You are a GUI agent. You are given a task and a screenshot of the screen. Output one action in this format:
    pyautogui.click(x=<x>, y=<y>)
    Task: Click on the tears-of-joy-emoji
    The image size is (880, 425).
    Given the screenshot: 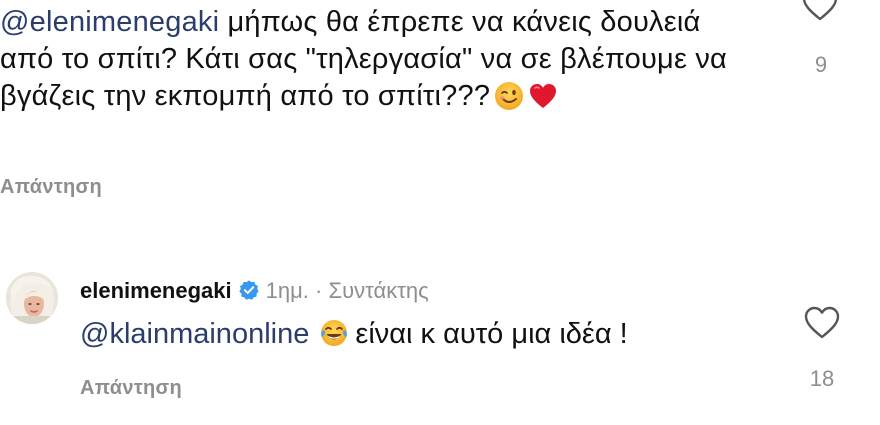 What is the action you would take?
    pyautogui.click(x=334, y=333)
    